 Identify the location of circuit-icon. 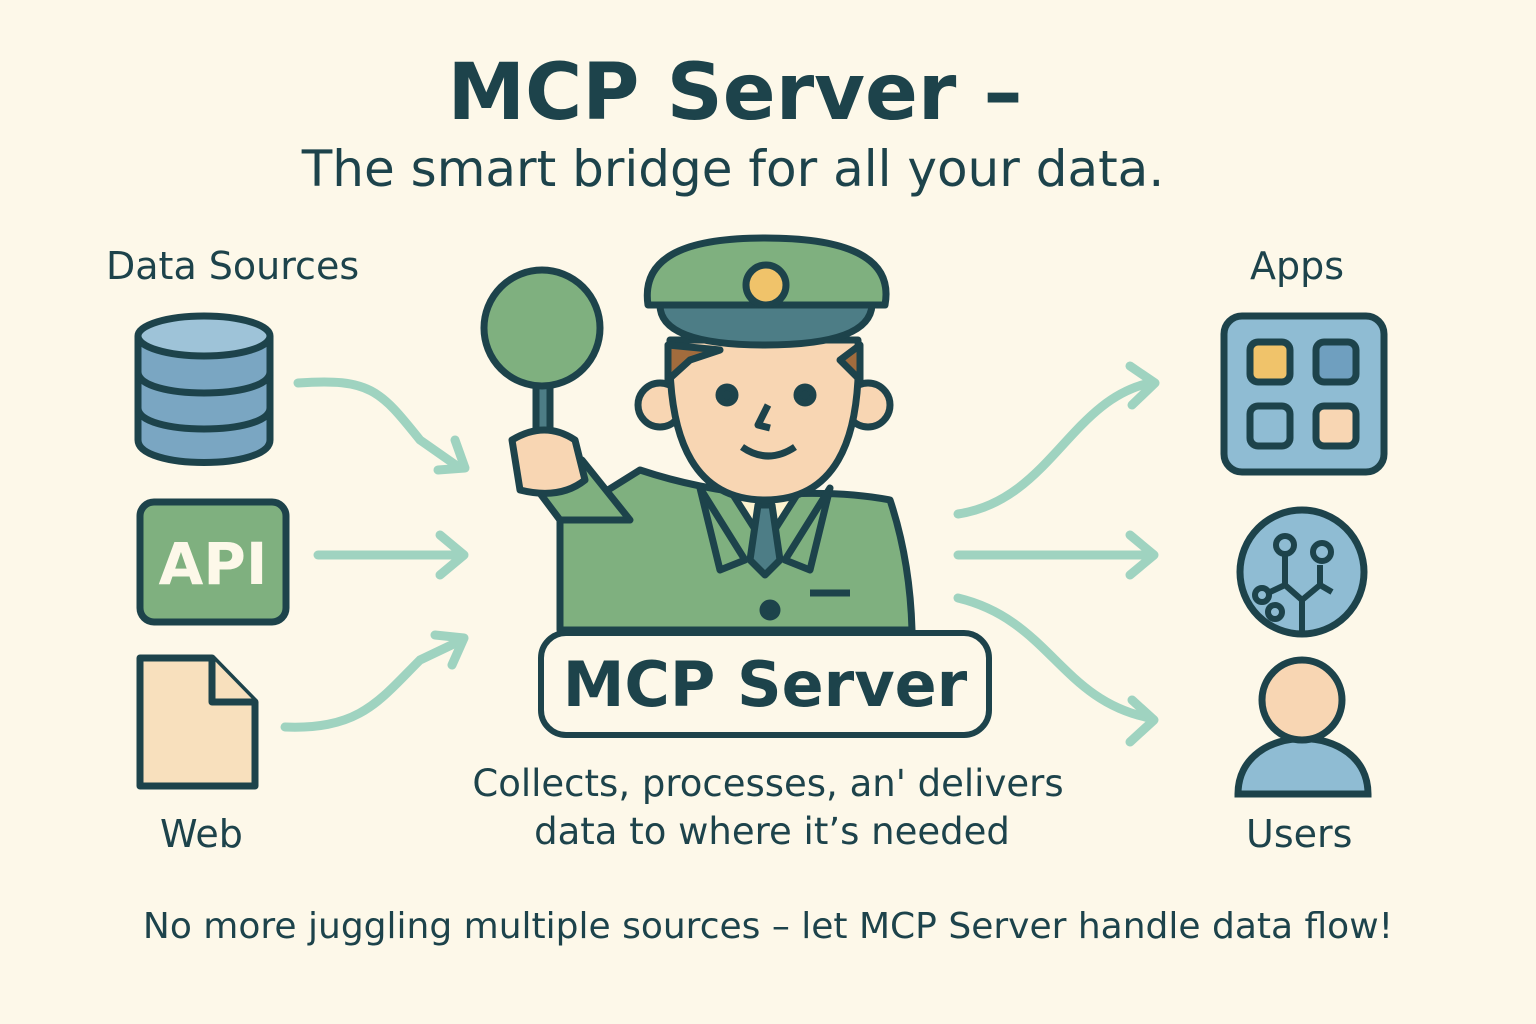
(1302, 572).